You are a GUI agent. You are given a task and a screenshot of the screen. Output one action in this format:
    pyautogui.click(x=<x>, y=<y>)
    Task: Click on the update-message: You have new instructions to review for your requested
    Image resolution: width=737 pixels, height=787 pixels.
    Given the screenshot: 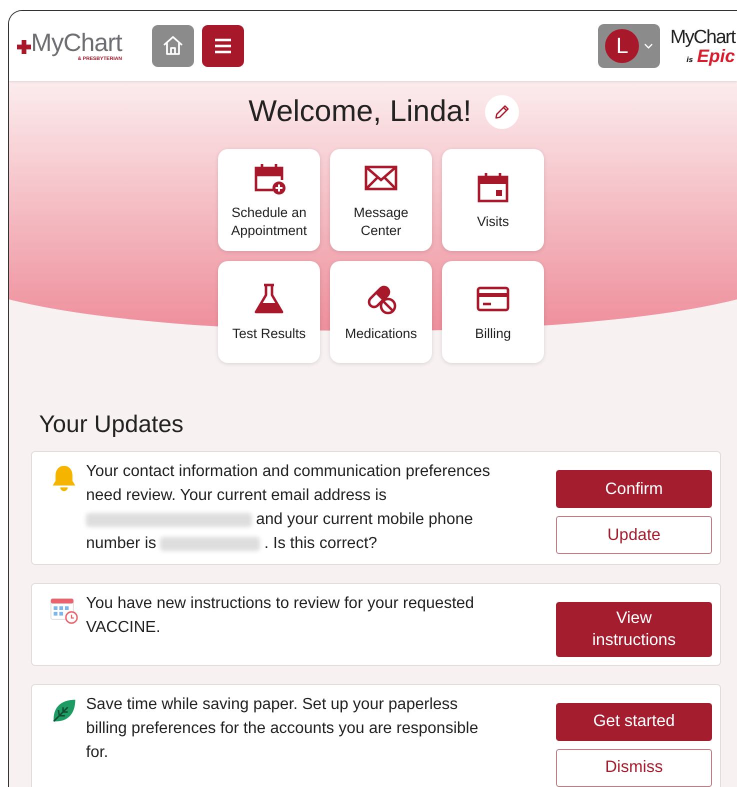 What is the action you would take?
    pyautogui.click(x=280, y=604)
    